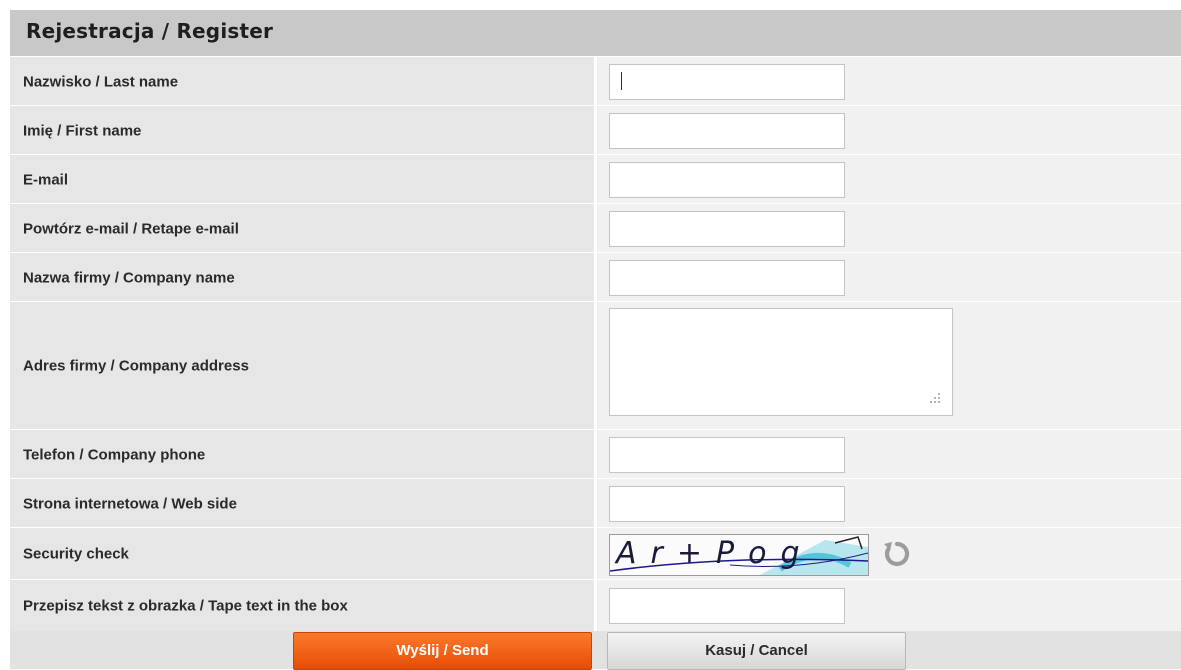  I want to click on row-first-name: Imię / First name, so click(595, 130).